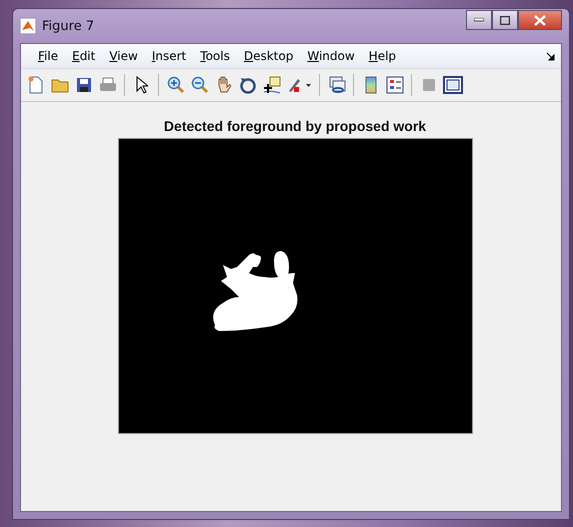  I want to click on zoom-in-icon, so click(175, 85).